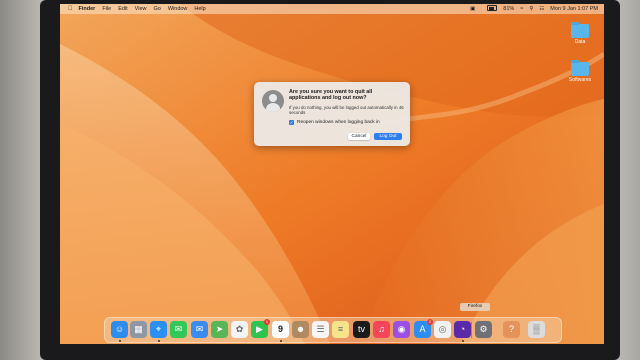 This screenshot has height=360, width=640. Describe the element at coordinates (106, 9) in the screenshot. I see `menu-file: File` at that location.